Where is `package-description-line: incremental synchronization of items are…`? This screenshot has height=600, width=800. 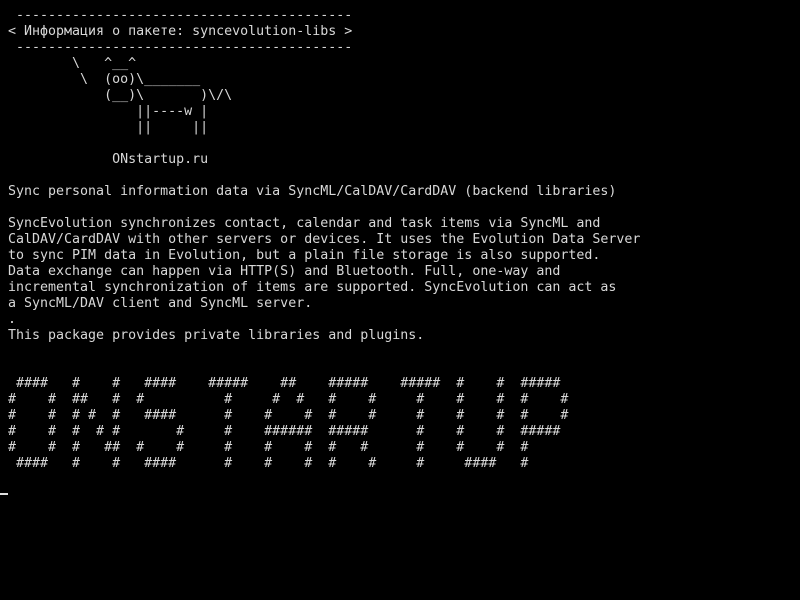
package-description-line: incremental synchronization of items are… is located at coordinates (312, 287).